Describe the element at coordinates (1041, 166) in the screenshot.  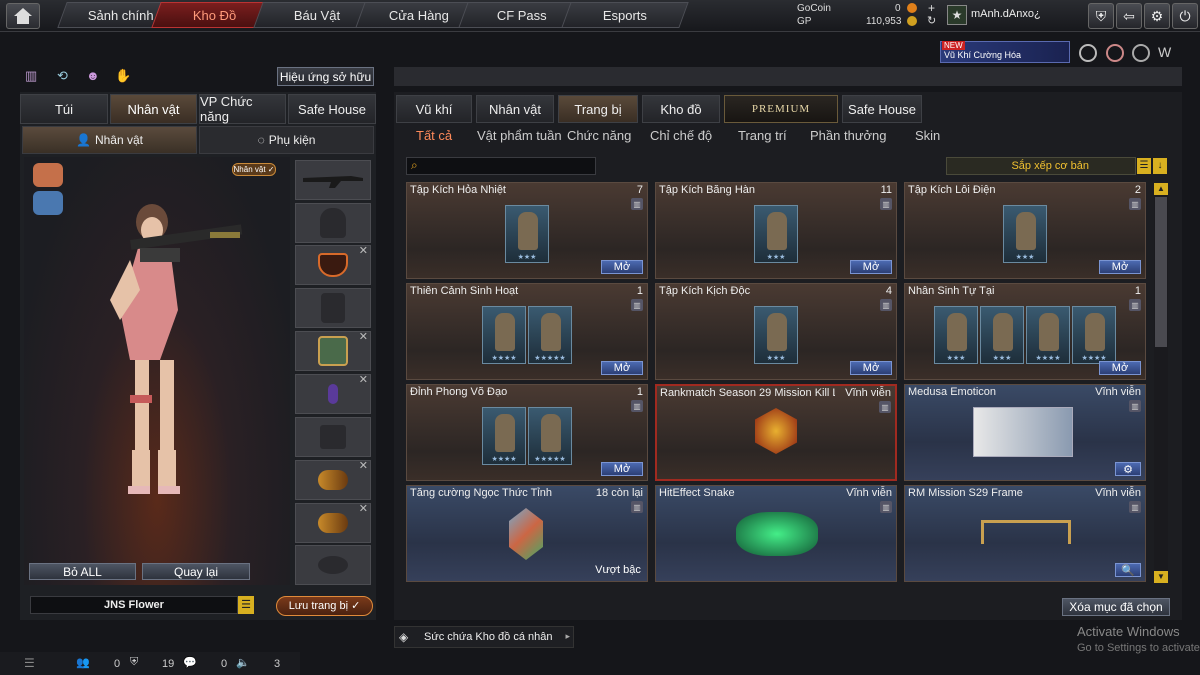
I see `sort-dropdown: Sắp xếp cơ bản` at that location.